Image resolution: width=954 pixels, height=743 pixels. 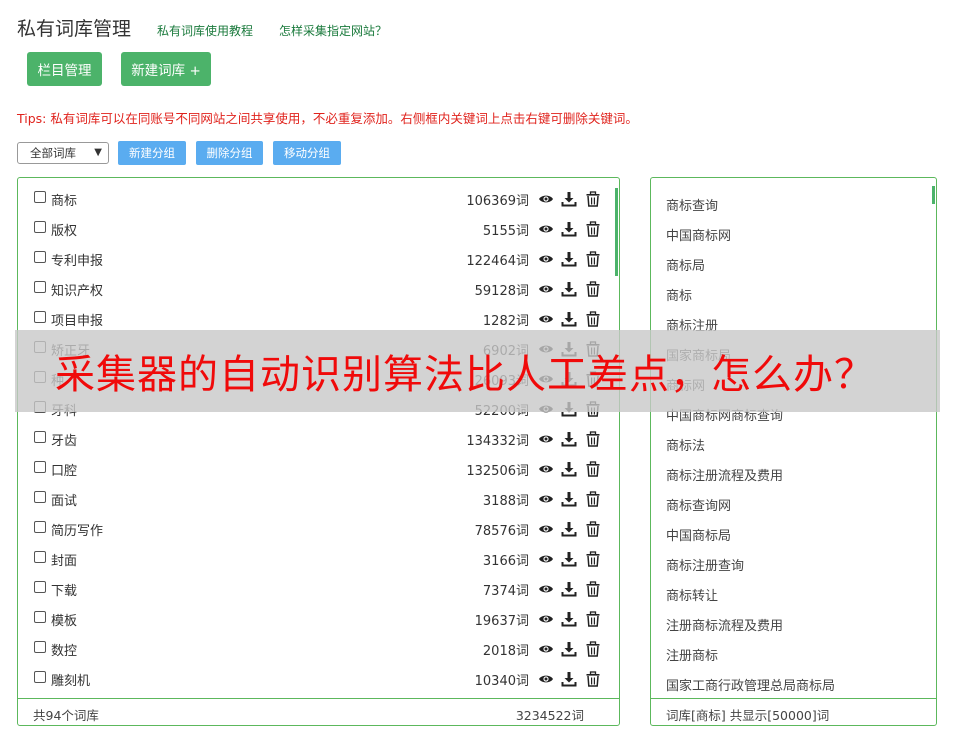 I want to click on table-row: 模板 19637词, so click(x=318, y=619).